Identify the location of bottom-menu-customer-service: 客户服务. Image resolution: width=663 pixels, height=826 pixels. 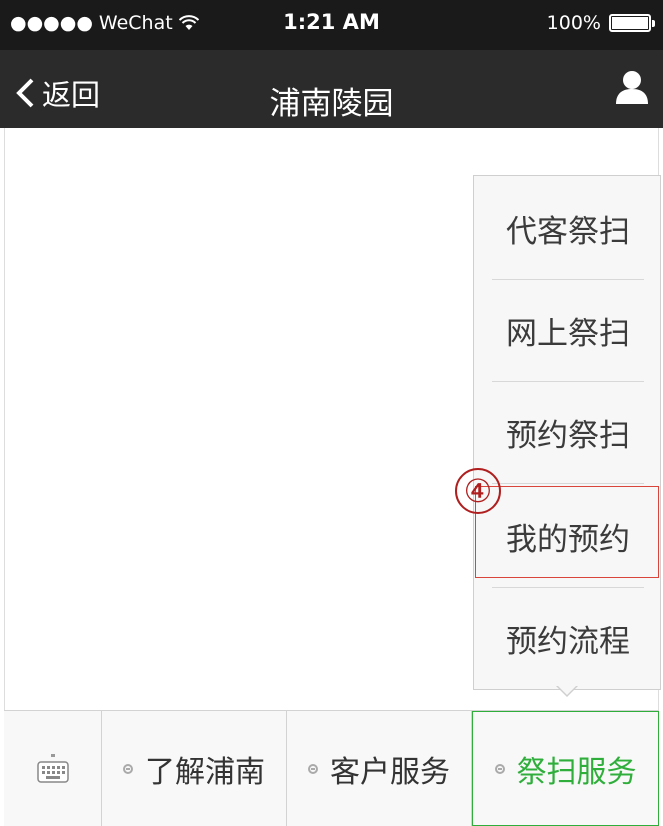
(379, 768).